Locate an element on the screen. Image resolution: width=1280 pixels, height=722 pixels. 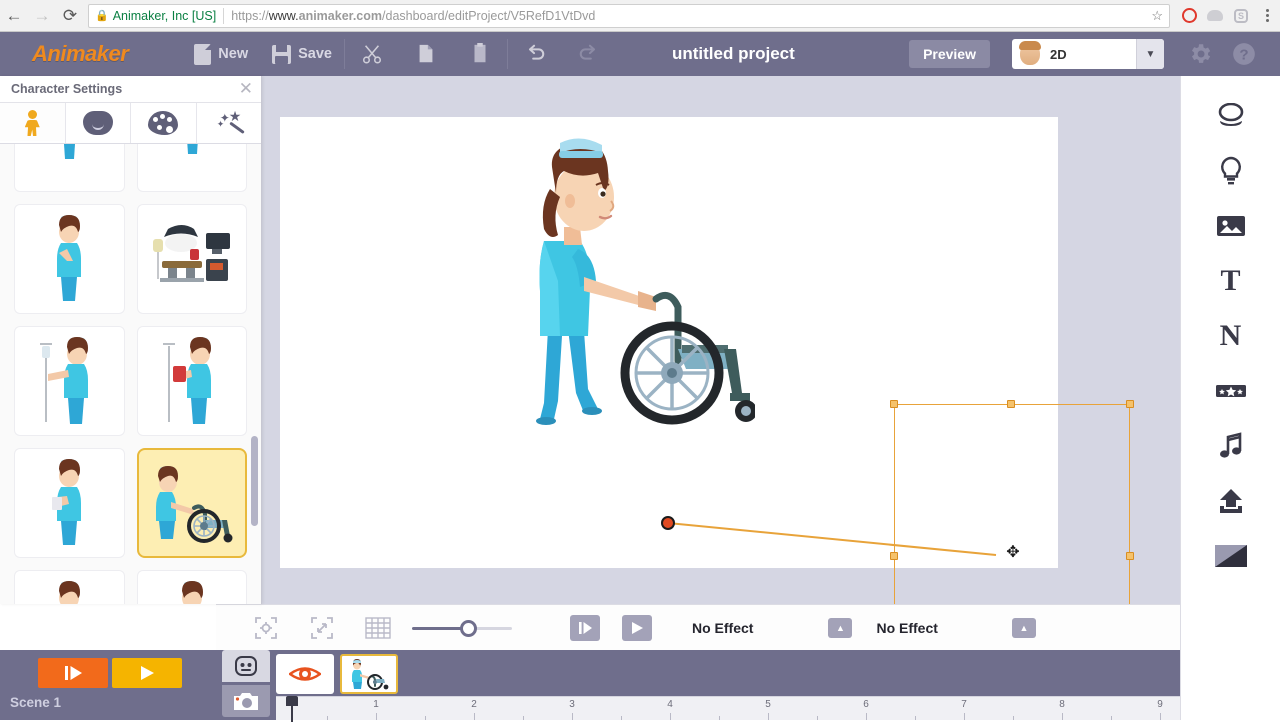
undo-button is located at coordinates (535, 54).